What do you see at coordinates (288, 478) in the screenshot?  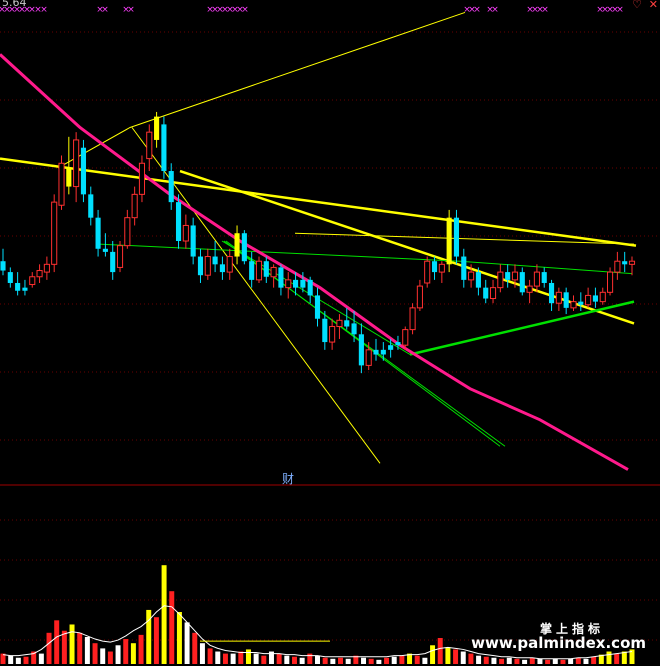 I see `indicator-label: 财` at bounding box center [288, 478].